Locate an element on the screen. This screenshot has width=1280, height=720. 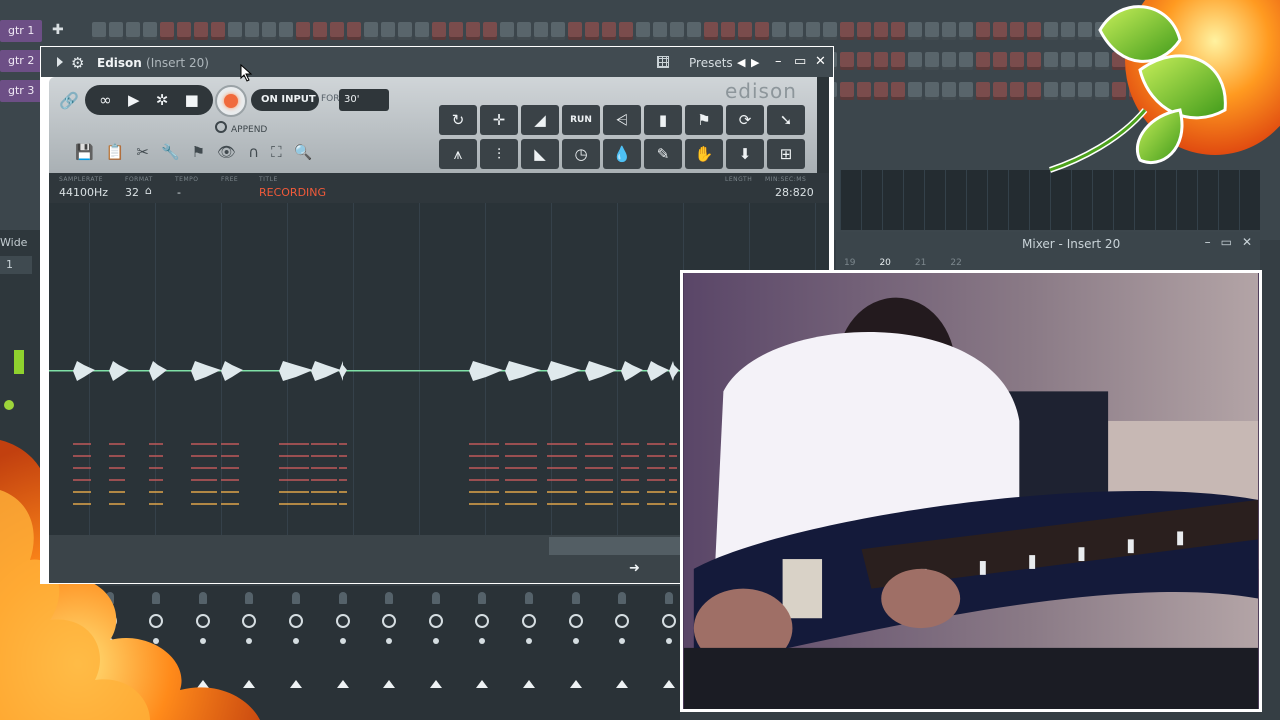
eq-icon: ⫶ is located at coordinates (499, 154).